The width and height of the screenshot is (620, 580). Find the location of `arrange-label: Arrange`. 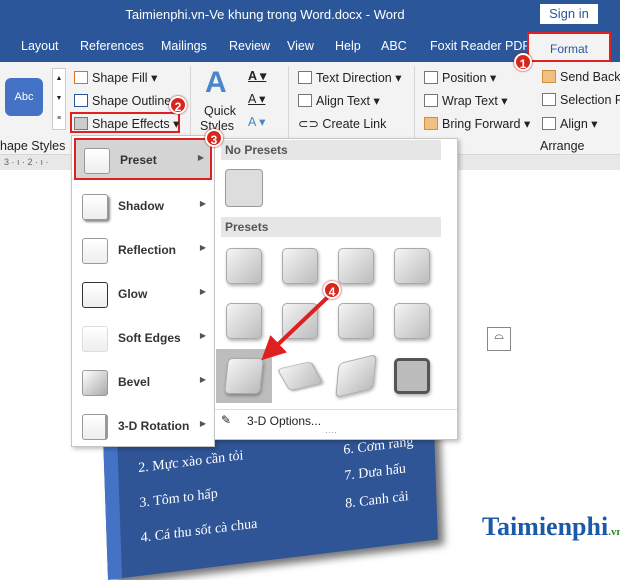

arrange-label: Arrange is located at coordinates (562, 146).